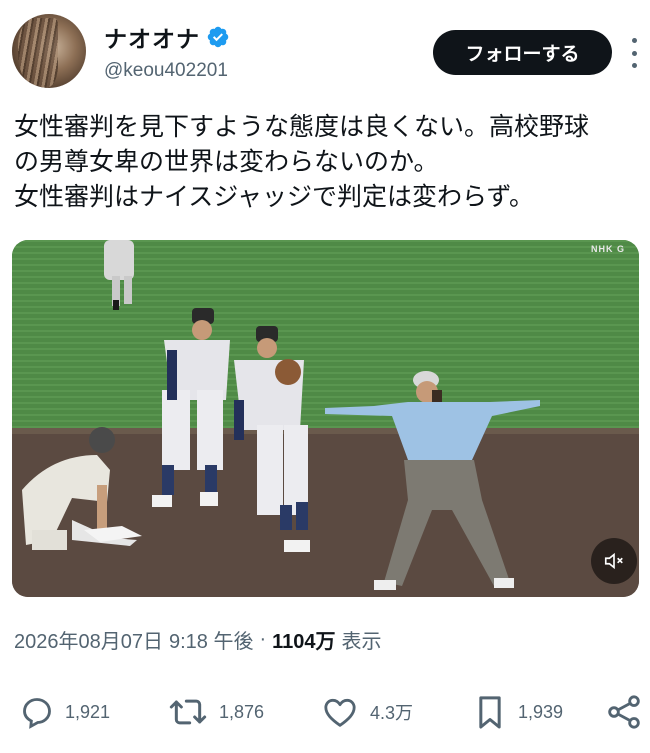 The height and width of the screenshot is (753, 650). I want to click on heart-icon, so click(340, 712).